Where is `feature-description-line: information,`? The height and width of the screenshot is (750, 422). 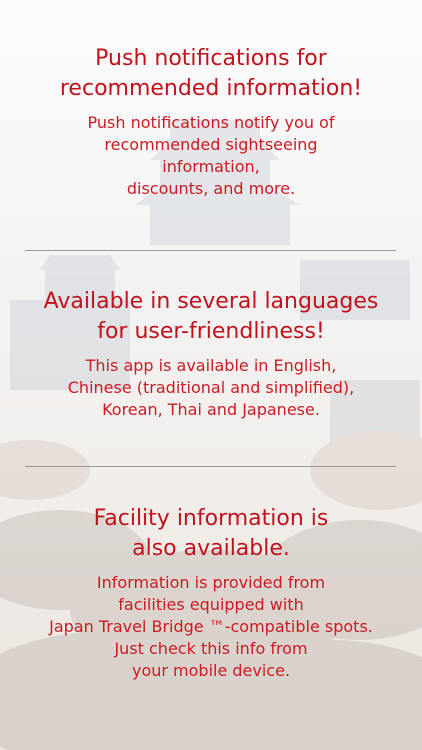
feature-description-line: information, is located at coordinates (211, 166).